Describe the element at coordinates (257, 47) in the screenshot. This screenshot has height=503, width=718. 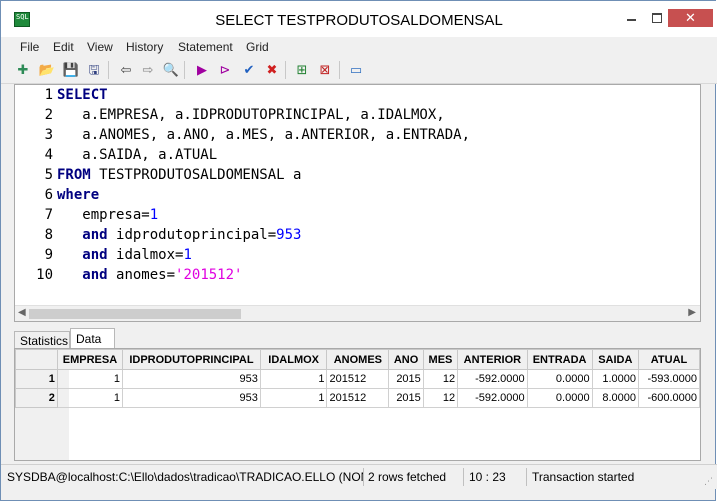
I see `menu-grid: Grid` at that location.